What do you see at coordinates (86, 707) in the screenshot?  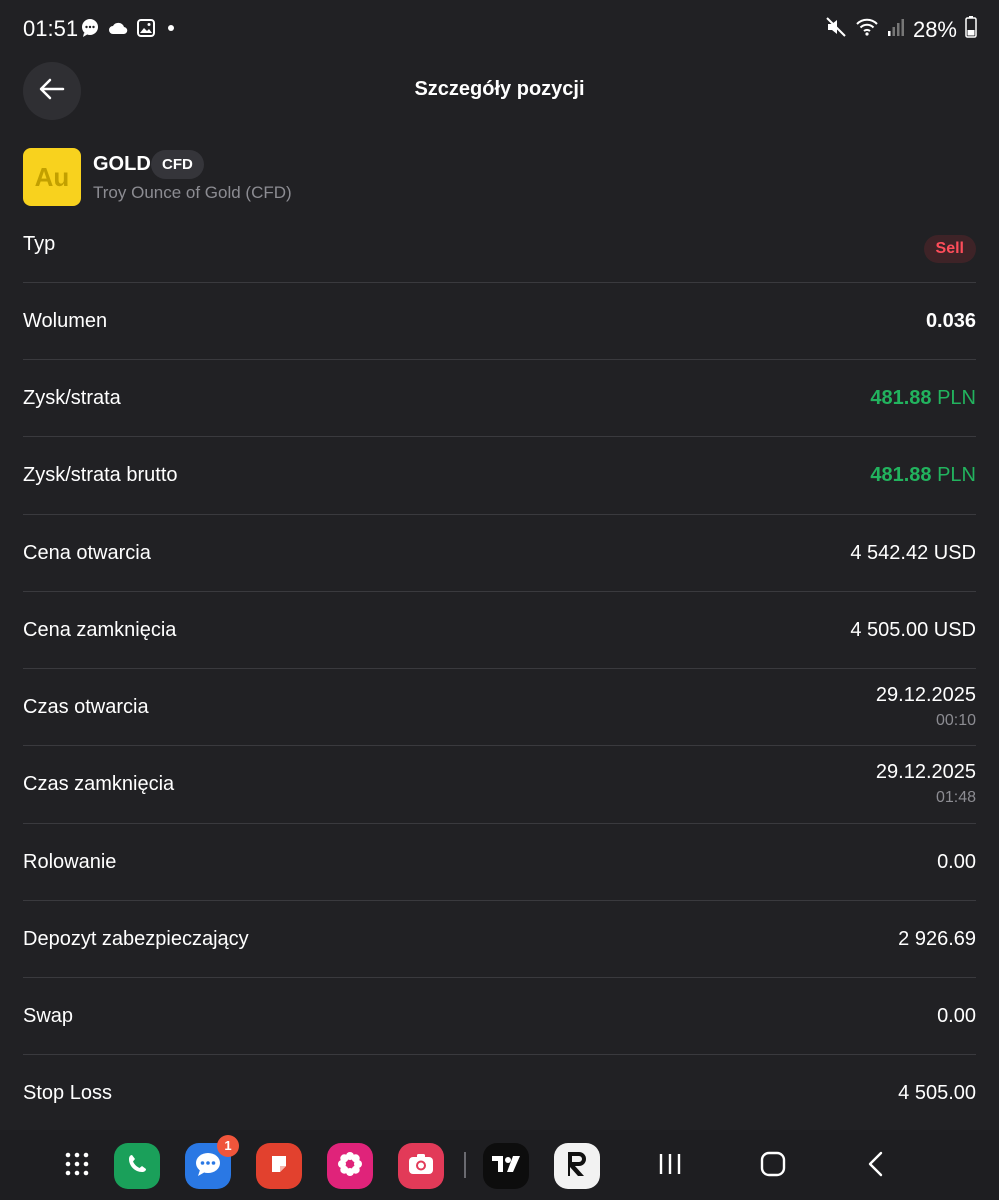 I see `detail-label: Czas otwarcia` at bounding box center [86, 707].